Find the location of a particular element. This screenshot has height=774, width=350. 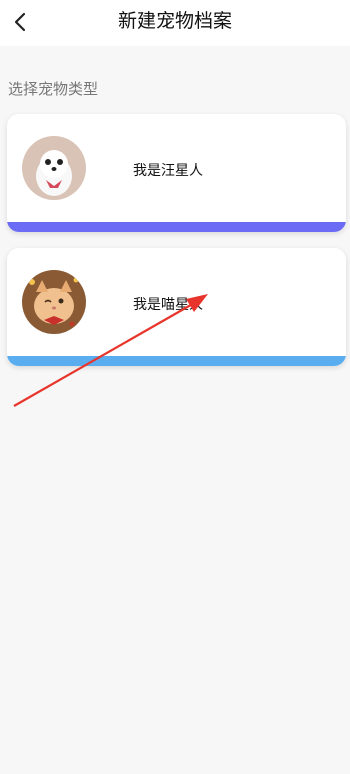

pet-type-card-cat: 我是喵星人 is located at coordinates (176, 307).